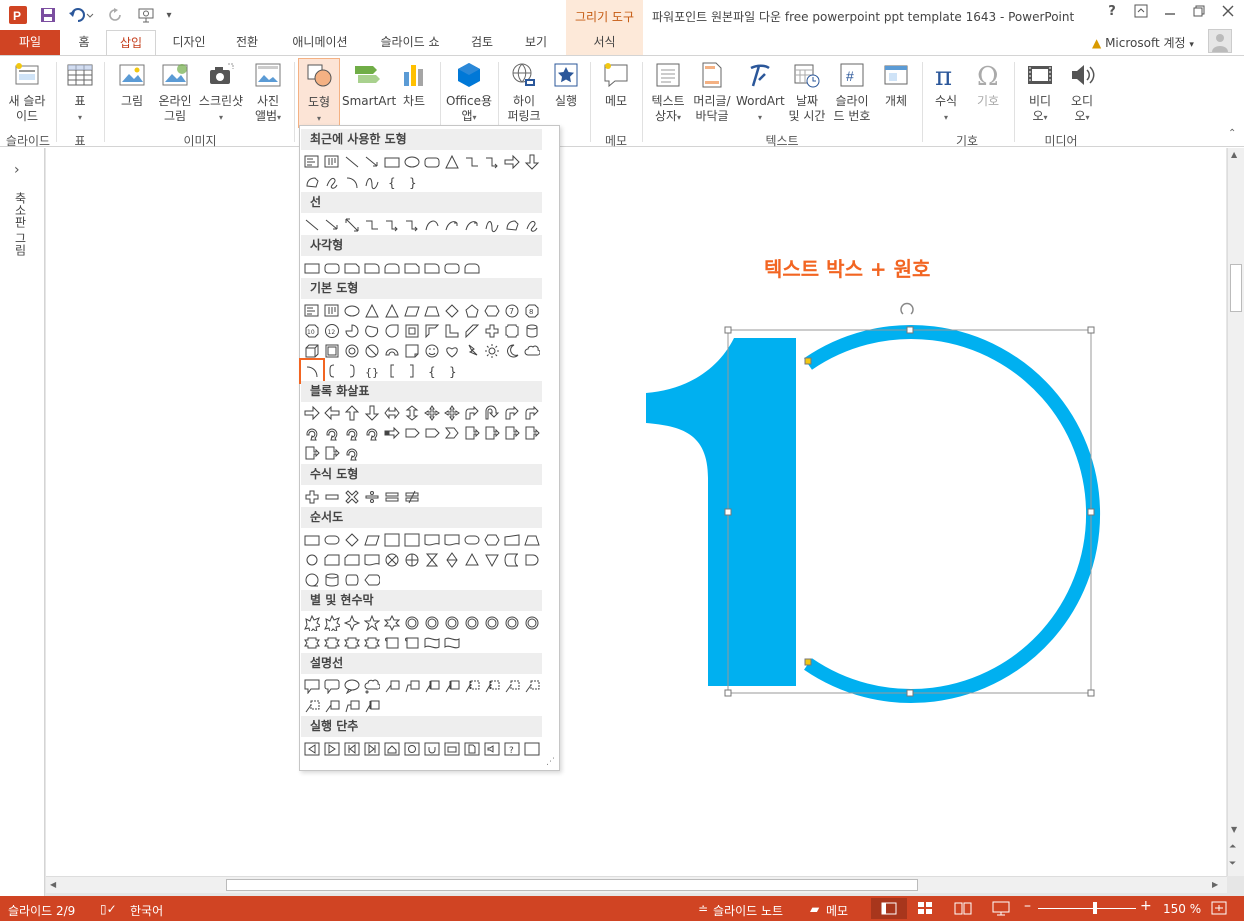  Describe the element at coordinates (372, 686) in the screenshot. I see `shape-callcloud-icon` at that location.